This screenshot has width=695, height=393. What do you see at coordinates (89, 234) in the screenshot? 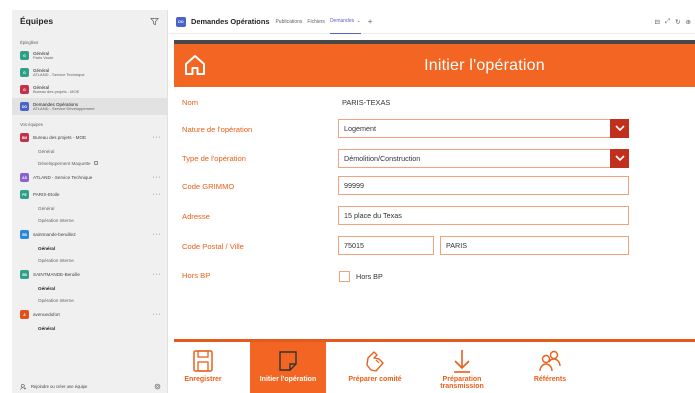
I see `team-row: SB saintmande-beruille2 ···` at bounding box center [89, 234].